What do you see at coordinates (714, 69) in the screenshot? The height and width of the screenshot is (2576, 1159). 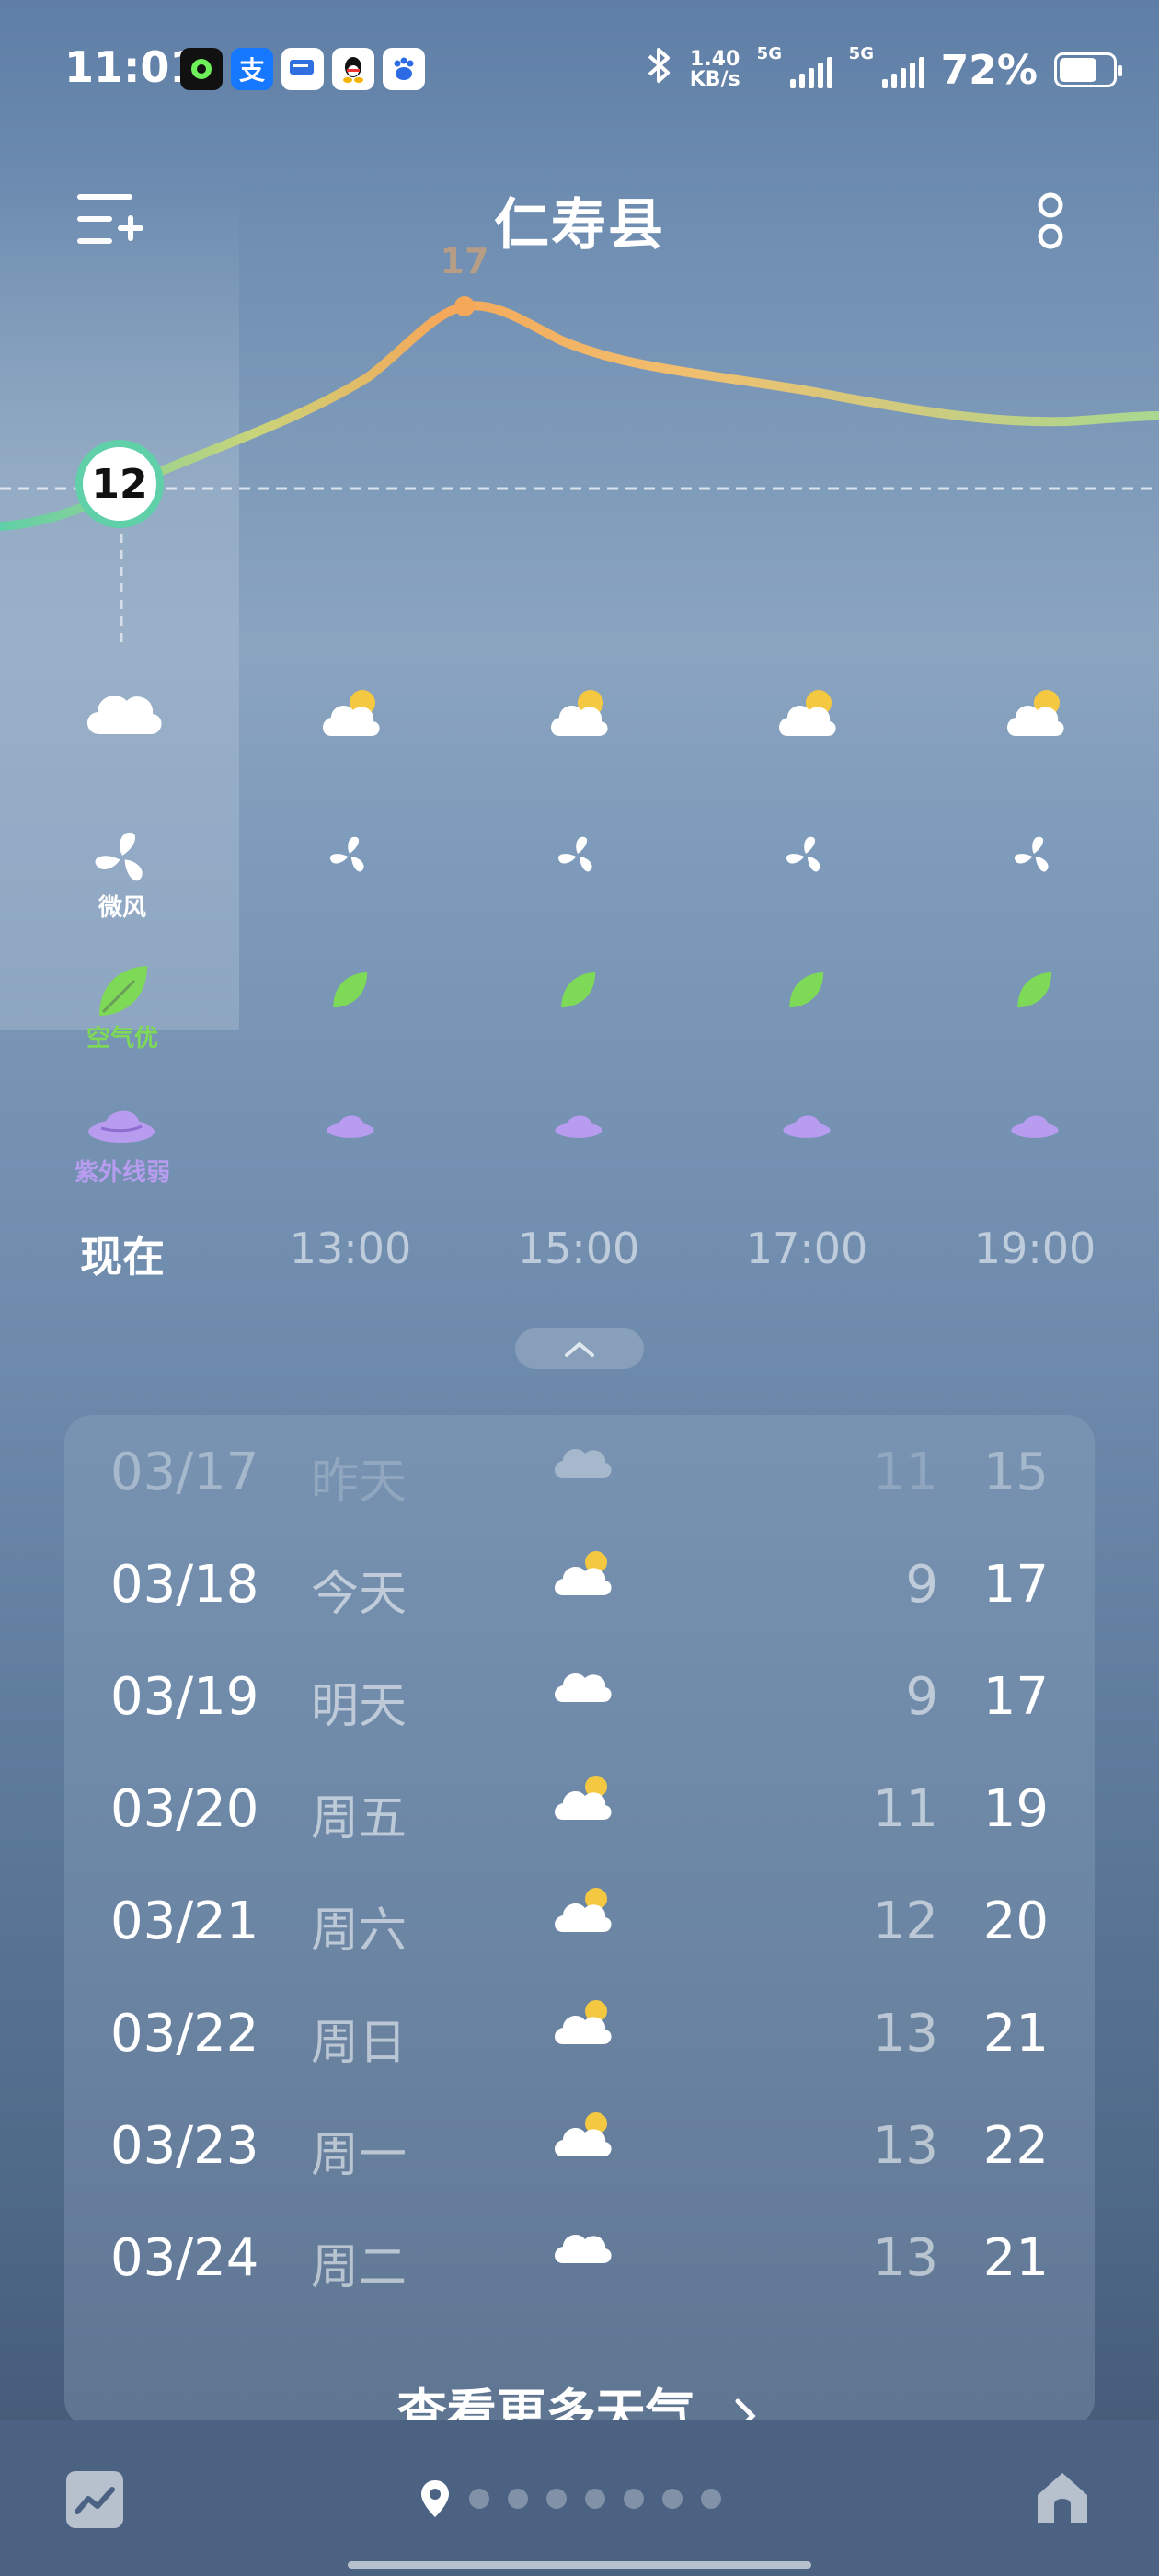 I see `network-speed: 1.40 KB/s` at bounding box center [714, 69].